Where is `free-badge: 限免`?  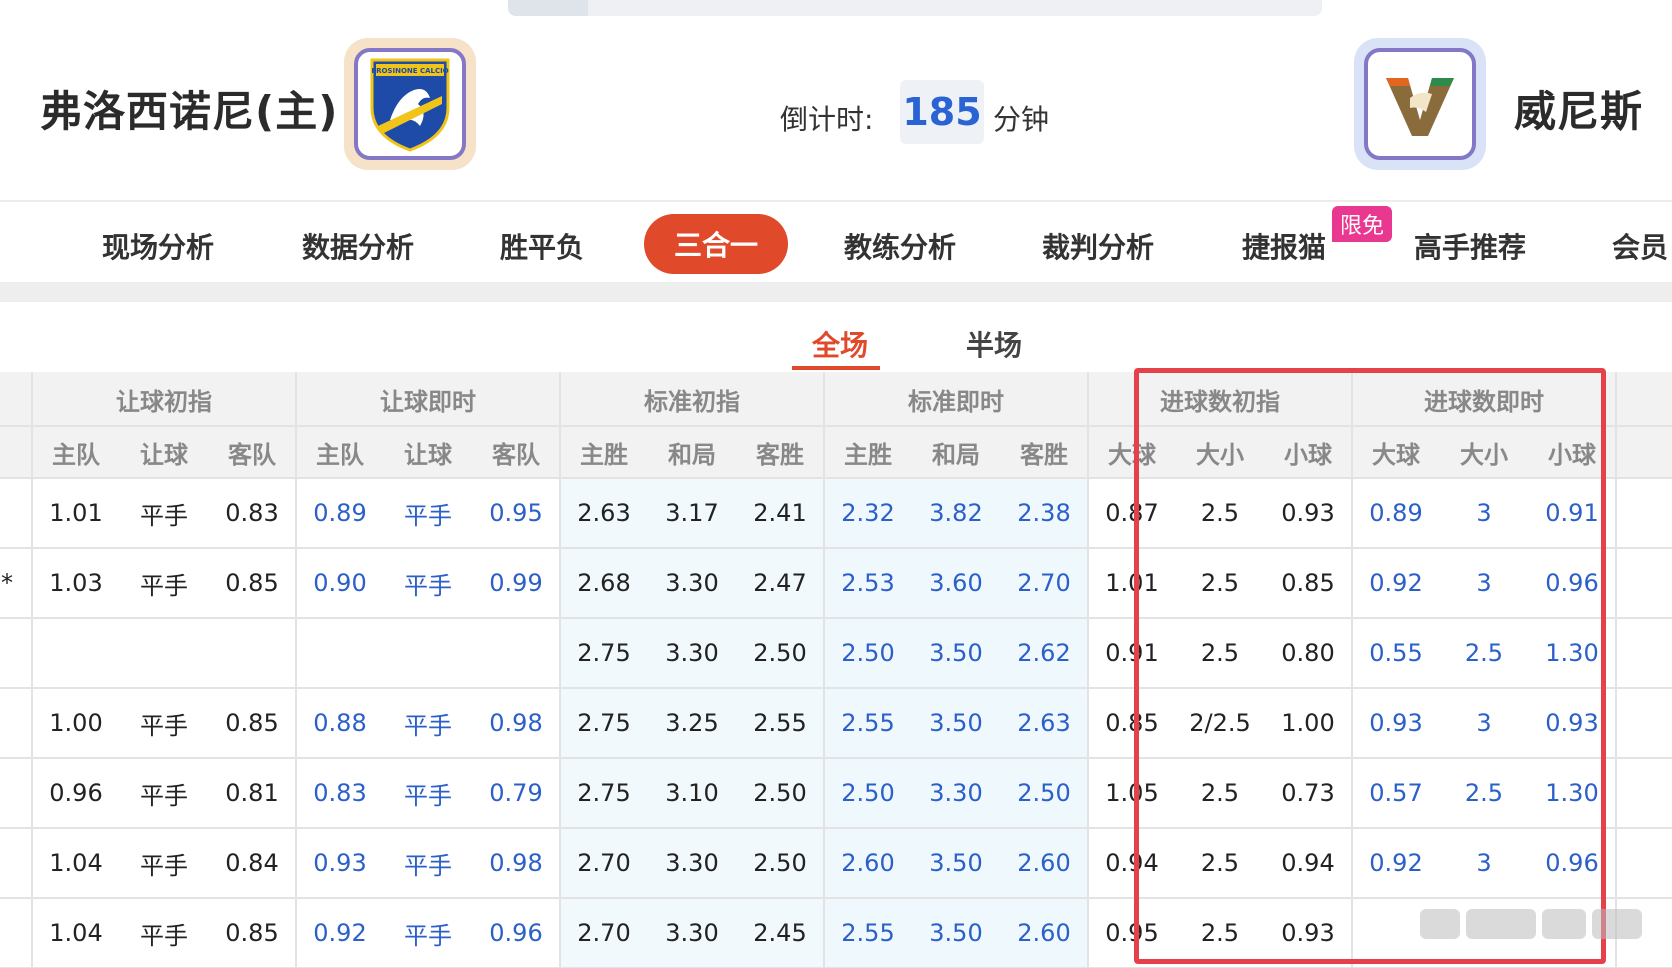
free-badge: 限免 is located at coordinates (1362, 224).